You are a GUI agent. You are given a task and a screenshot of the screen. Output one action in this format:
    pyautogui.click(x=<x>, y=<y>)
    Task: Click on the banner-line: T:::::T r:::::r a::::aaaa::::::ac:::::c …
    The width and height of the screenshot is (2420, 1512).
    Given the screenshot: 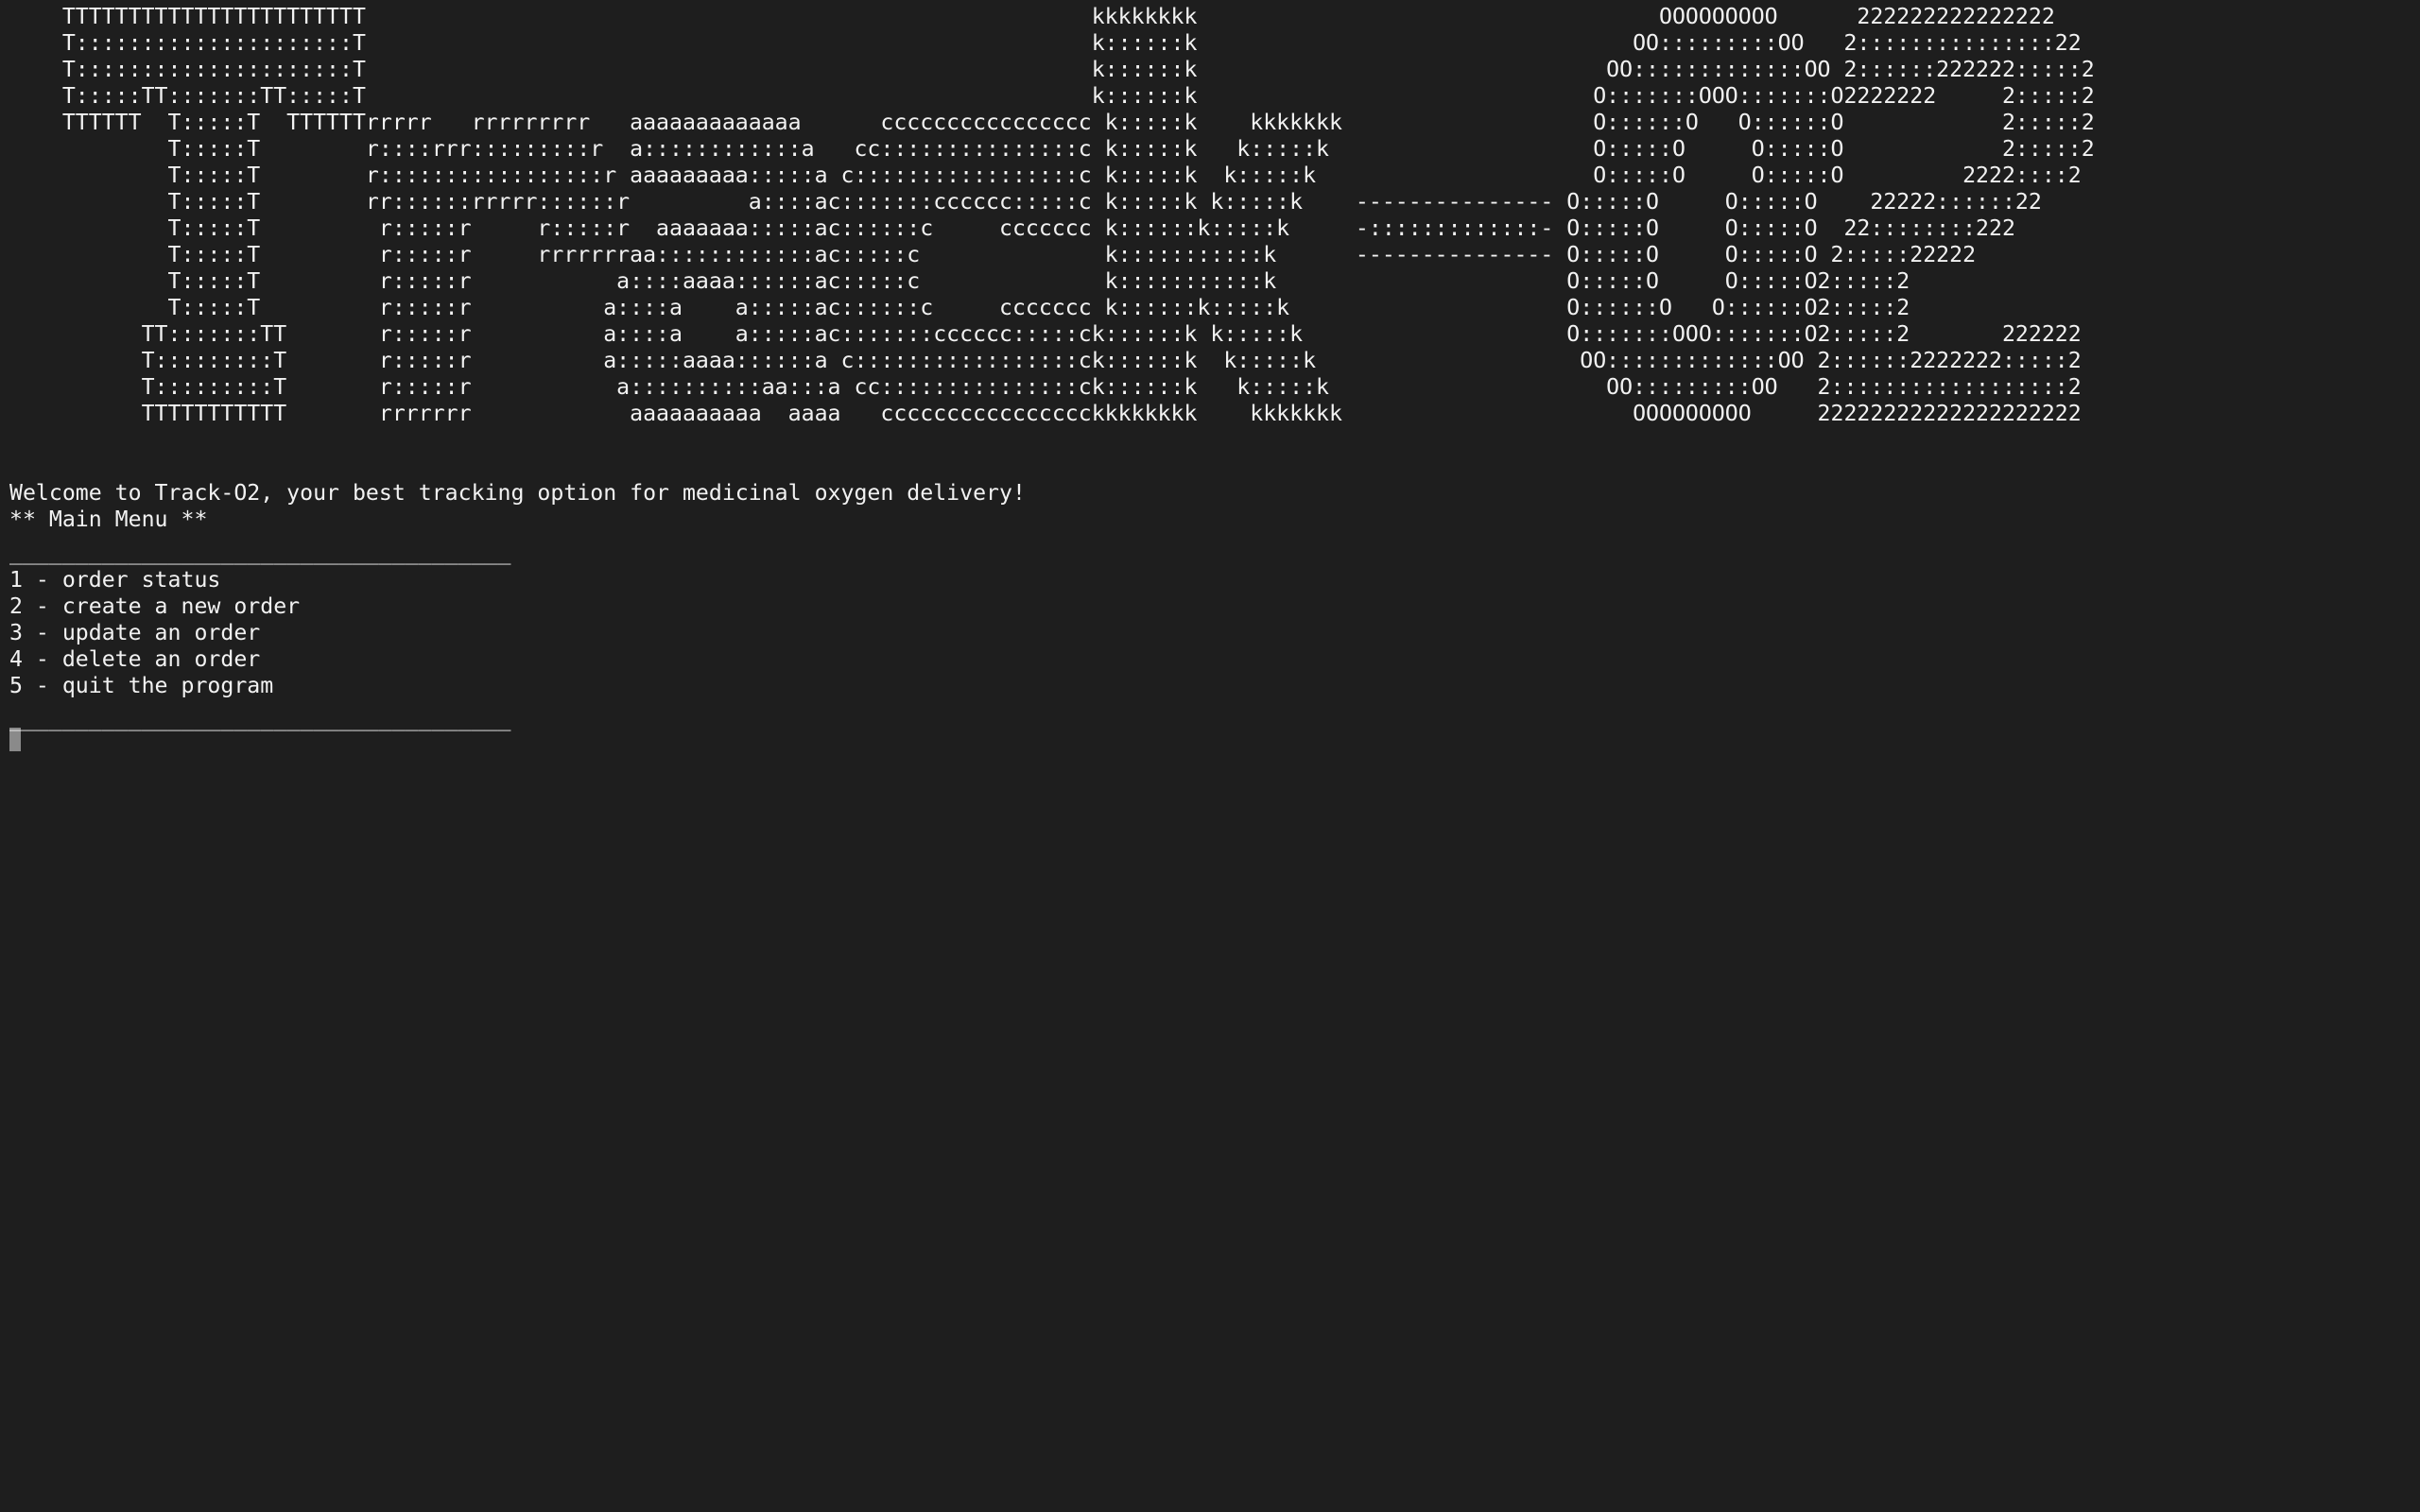 What is the action you would take?
    pyautogui.click(x=1039, y=281)
    